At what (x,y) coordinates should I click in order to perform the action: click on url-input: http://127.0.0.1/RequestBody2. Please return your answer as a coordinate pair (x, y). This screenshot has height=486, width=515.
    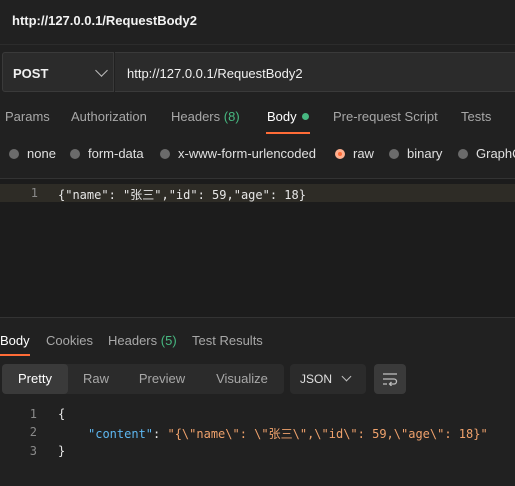
    Looking at the image, I should click on (315, 72).